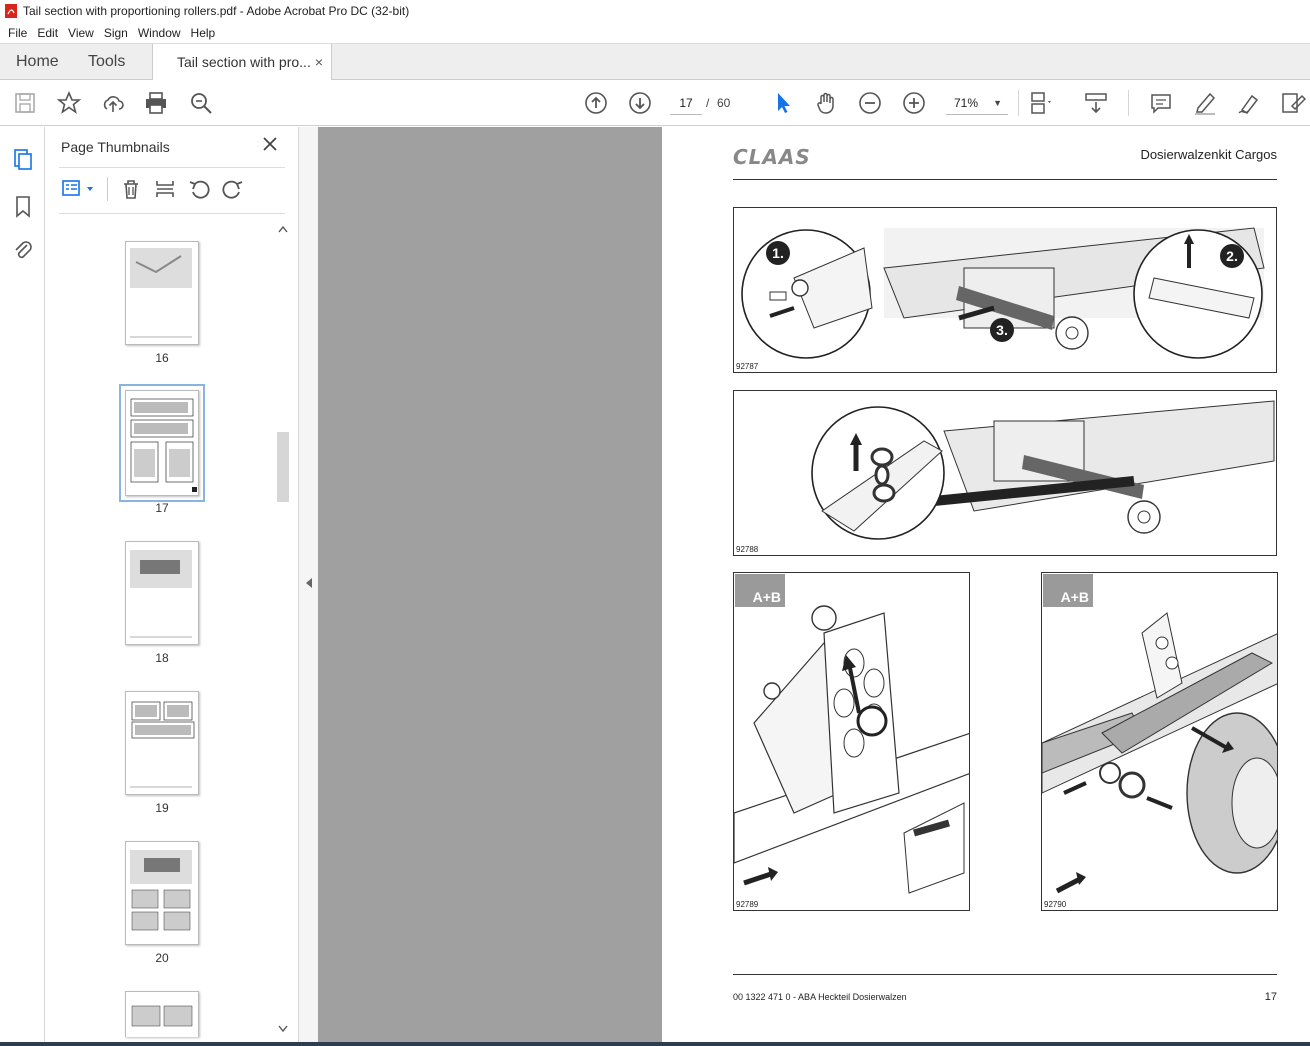 This screenshot has width=1310, height=1046. I want to click on acrobat-icon, so click(11, 11).